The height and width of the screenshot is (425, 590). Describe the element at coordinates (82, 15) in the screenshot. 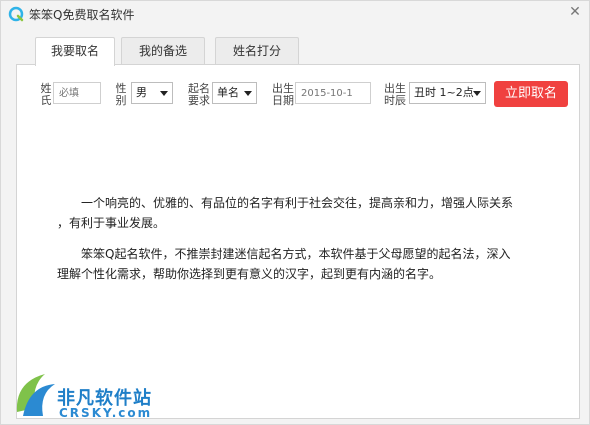

I see `window-title: 笨笨Q免费取名软件` at that location.